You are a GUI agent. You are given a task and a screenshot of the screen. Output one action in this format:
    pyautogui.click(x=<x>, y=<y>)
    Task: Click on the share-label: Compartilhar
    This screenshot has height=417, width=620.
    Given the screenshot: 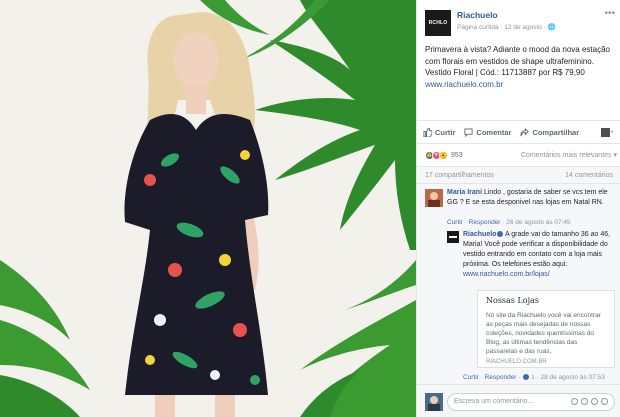 What is the action you would take?
    pyautogui.click(x=556, y=132)
    